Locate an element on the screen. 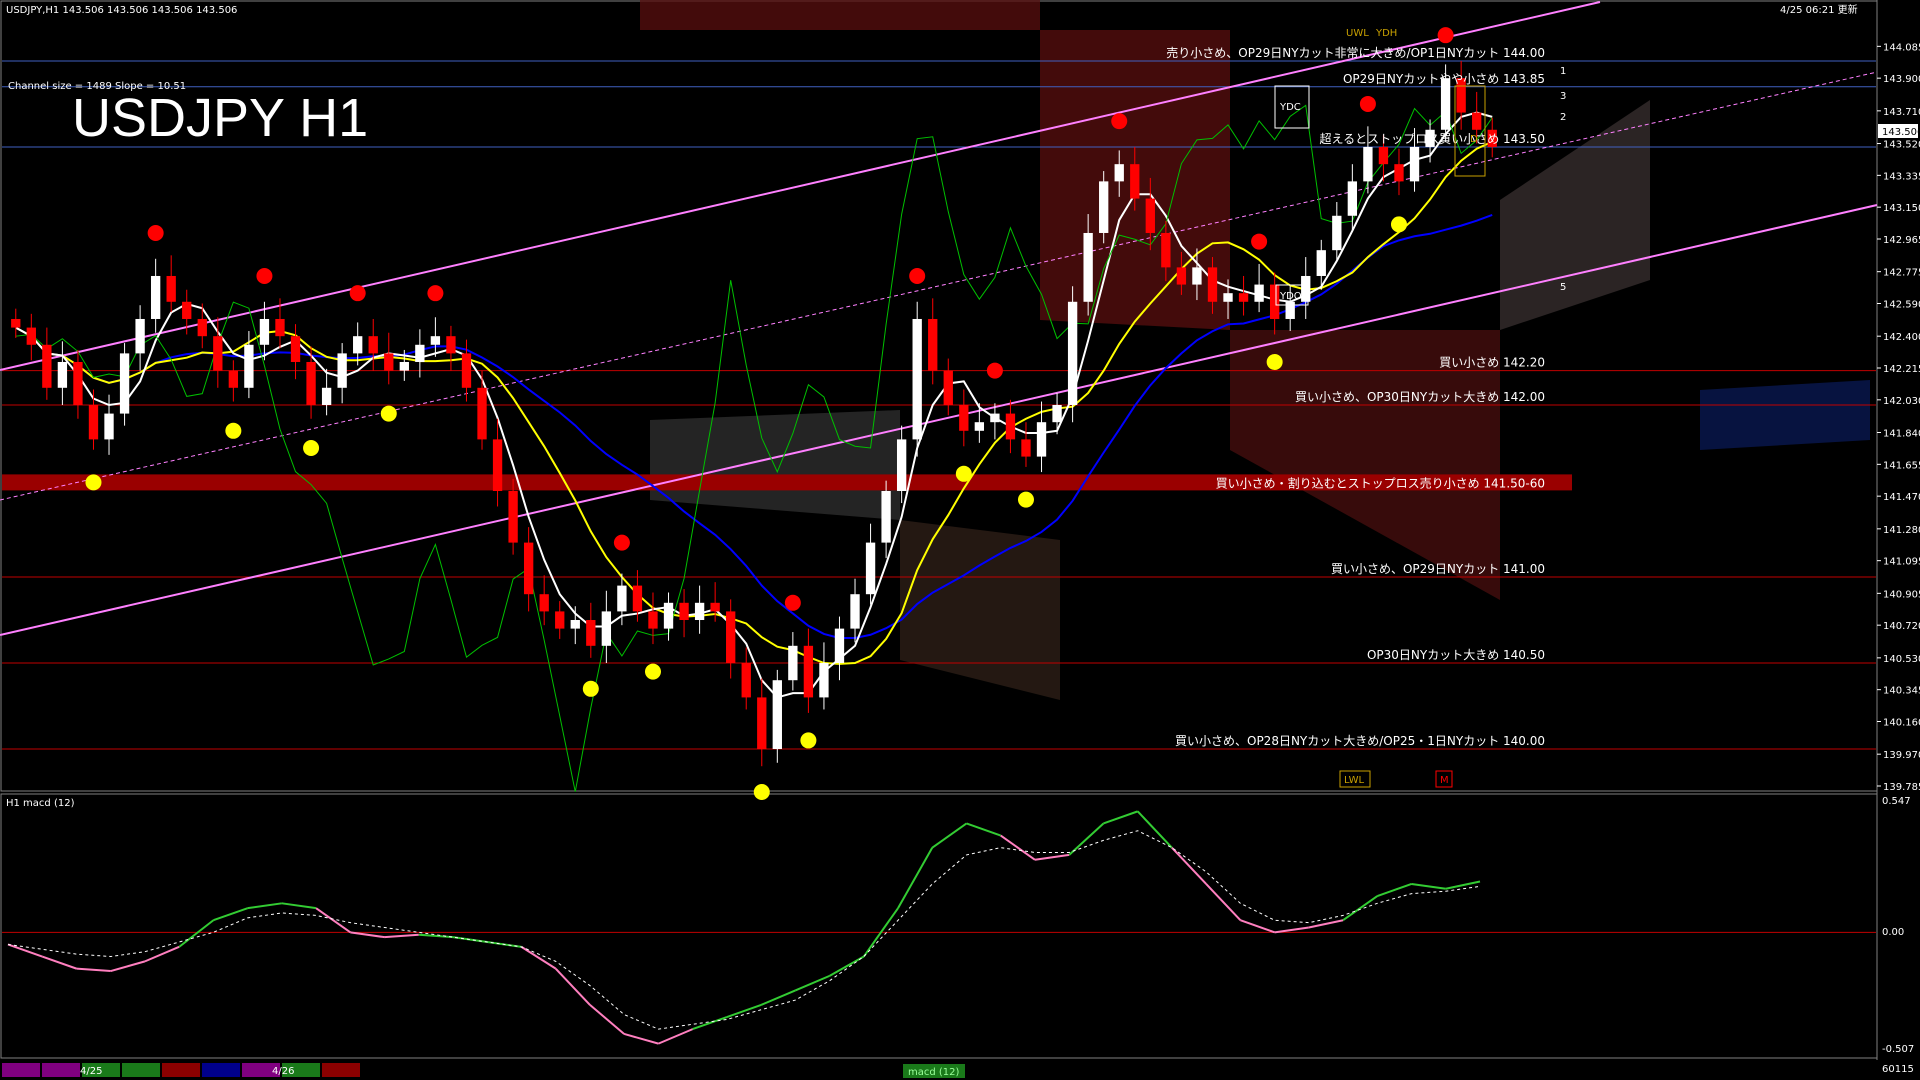  y-tick-label: 139.785 is located at coordinates (1901, 787).